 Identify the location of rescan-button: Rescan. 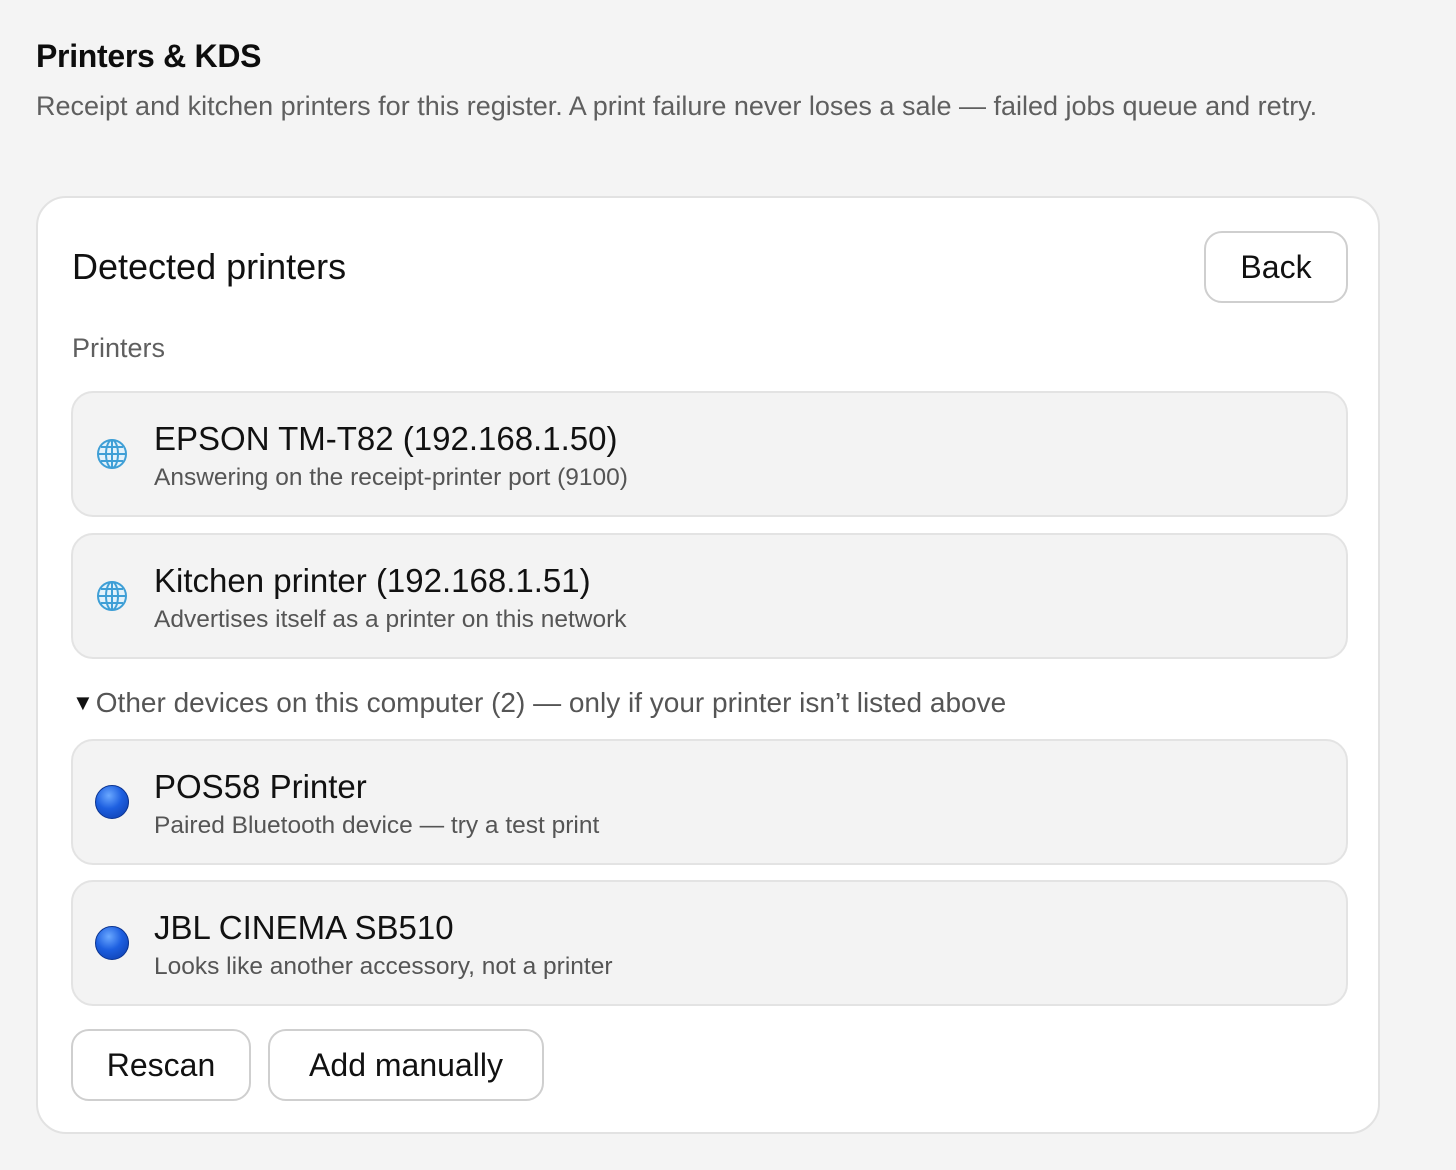
(161, 1065).